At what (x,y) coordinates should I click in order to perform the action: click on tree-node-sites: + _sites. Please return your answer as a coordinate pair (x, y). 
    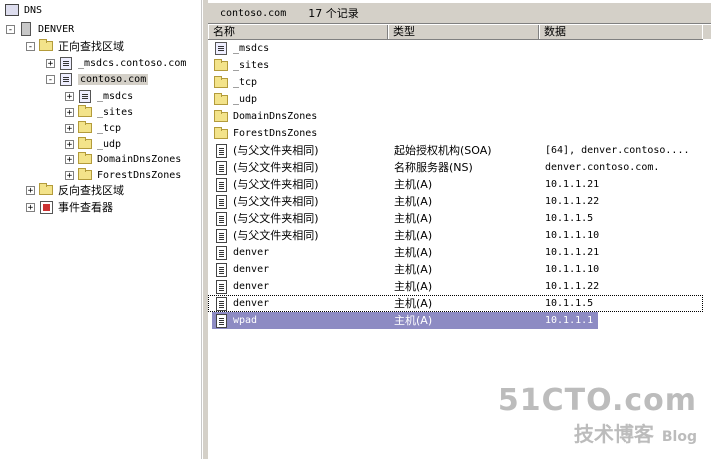
    Looking at the image, I should click on (99, 112).